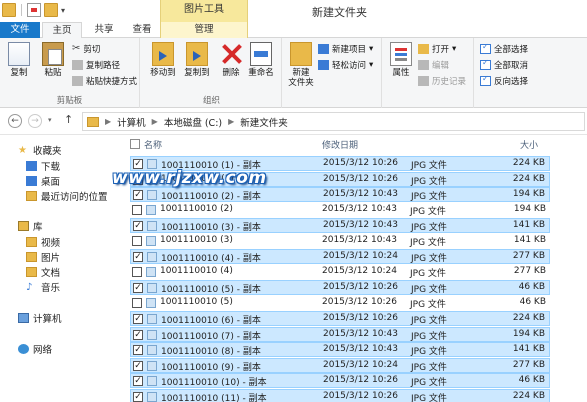 The width and height of the screenshot is (587, 402). Describe the element at coordinates (333, 121) in the screenshot. I see `address-box: ▶ 计算机 ▶ 本地磁盘 (C:) ▶ 新建文件夹` at that location.